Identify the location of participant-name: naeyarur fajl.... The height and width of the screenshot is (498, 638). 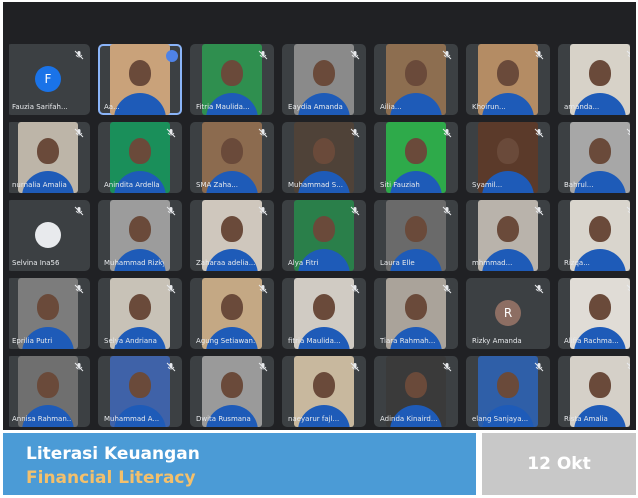
(314, 419).